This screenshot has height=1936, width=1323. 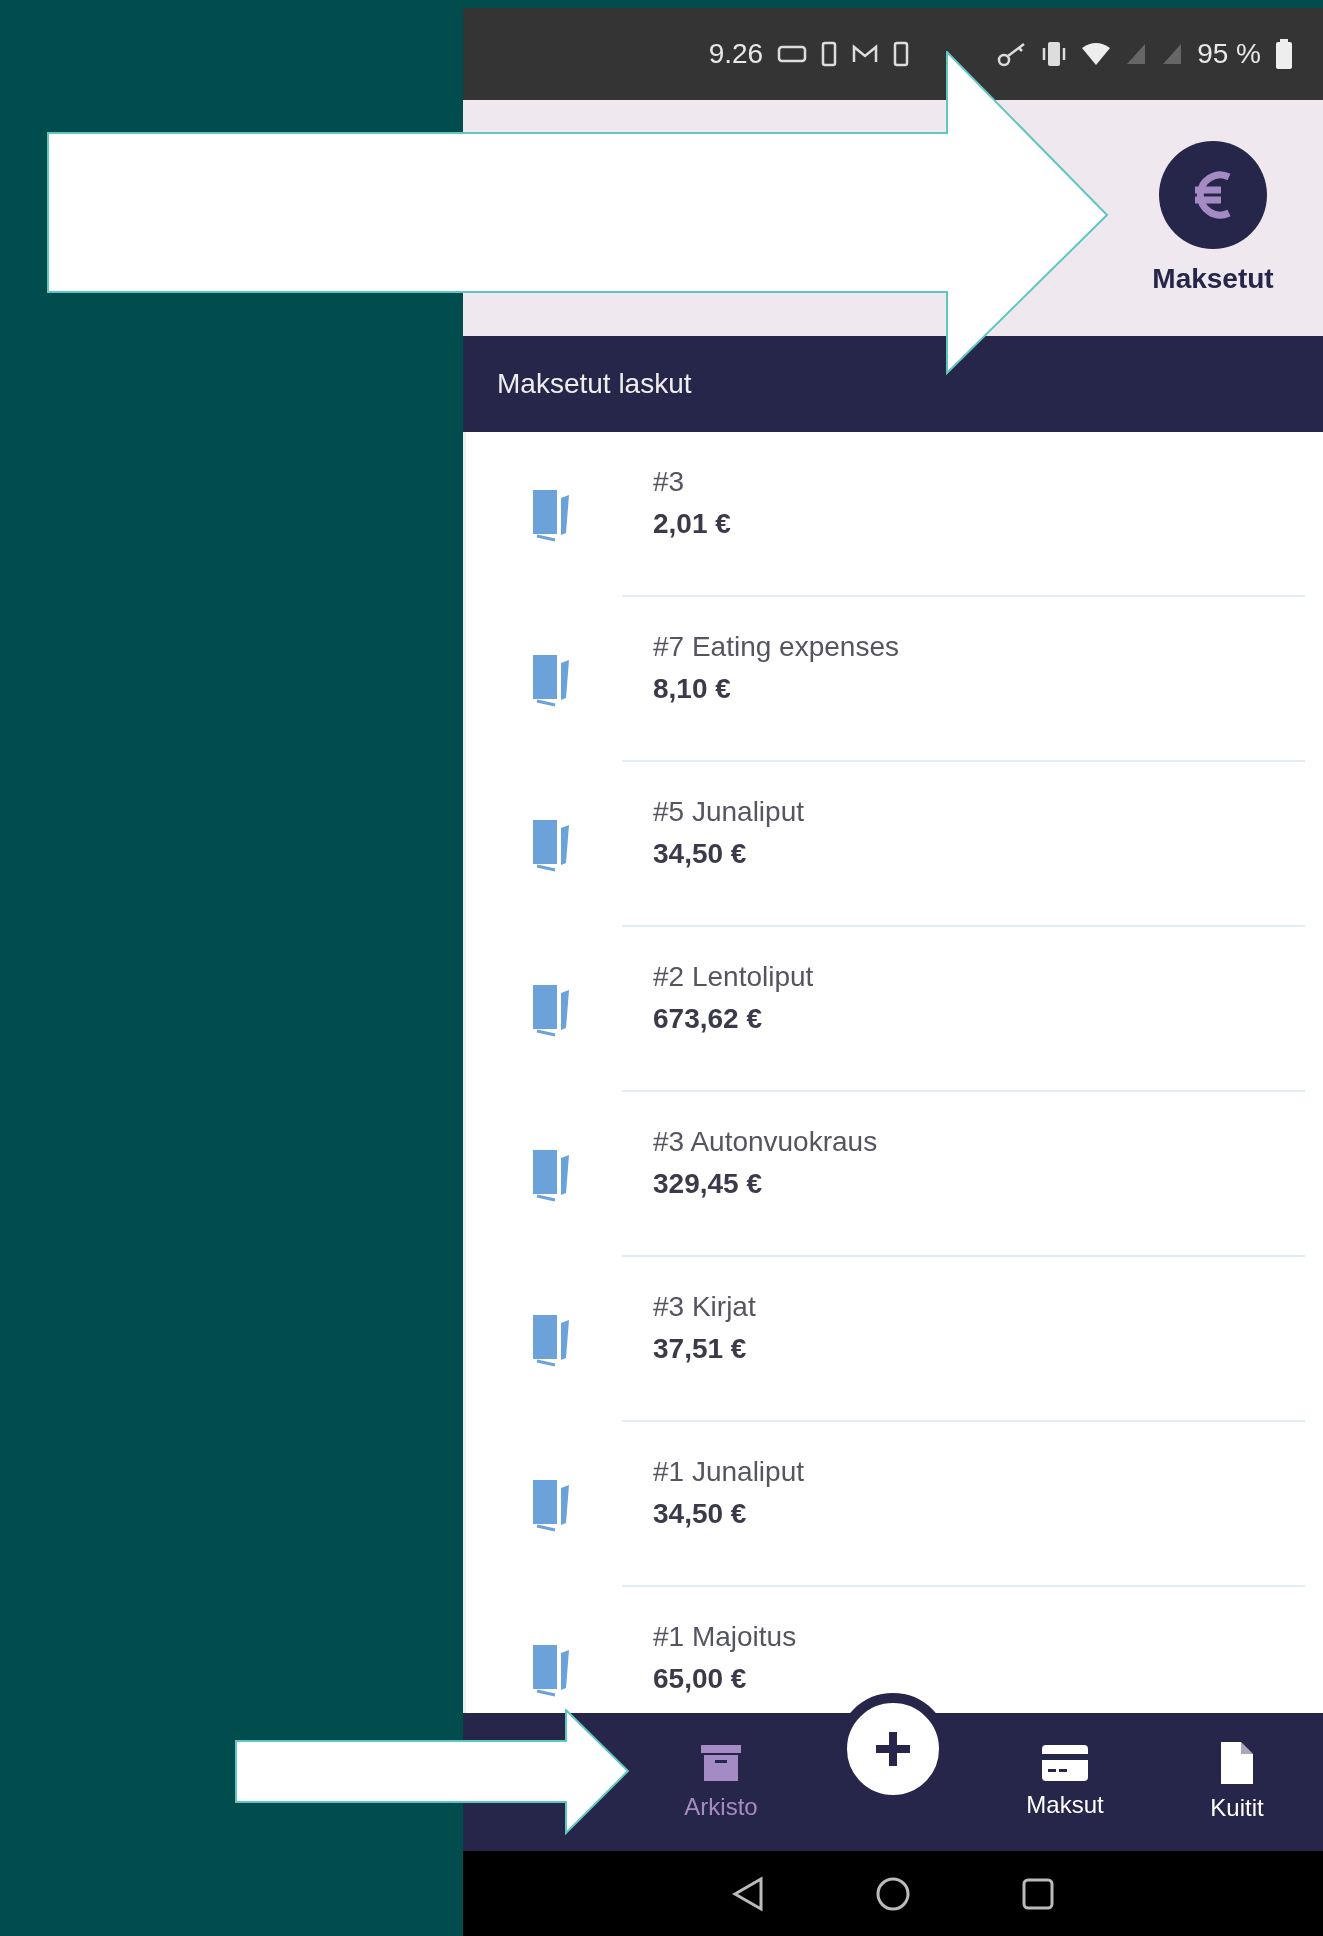 What do you see at coordinates (1065, 1782) in the screenshot?
I see `nav-item: Maksut` at bounding box center [1065, 1782].